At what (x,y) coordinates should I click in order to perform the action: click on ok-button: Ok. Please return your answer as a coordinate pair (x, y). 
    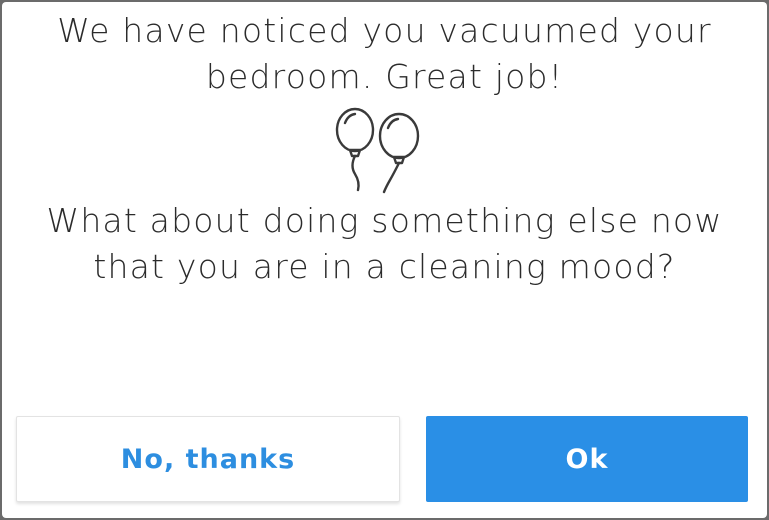
    Looking at the image, I should click on (587, 459).